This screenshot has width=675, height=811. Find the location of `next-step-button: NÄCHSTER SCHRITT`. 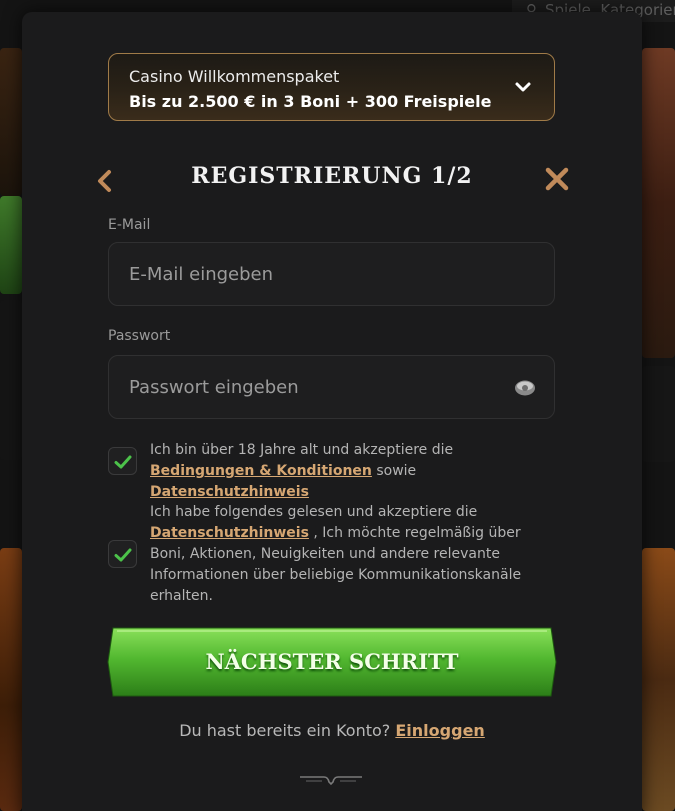

next-step-button: NÄCHSTER SCHRITT is located at coordinates (332, 662).